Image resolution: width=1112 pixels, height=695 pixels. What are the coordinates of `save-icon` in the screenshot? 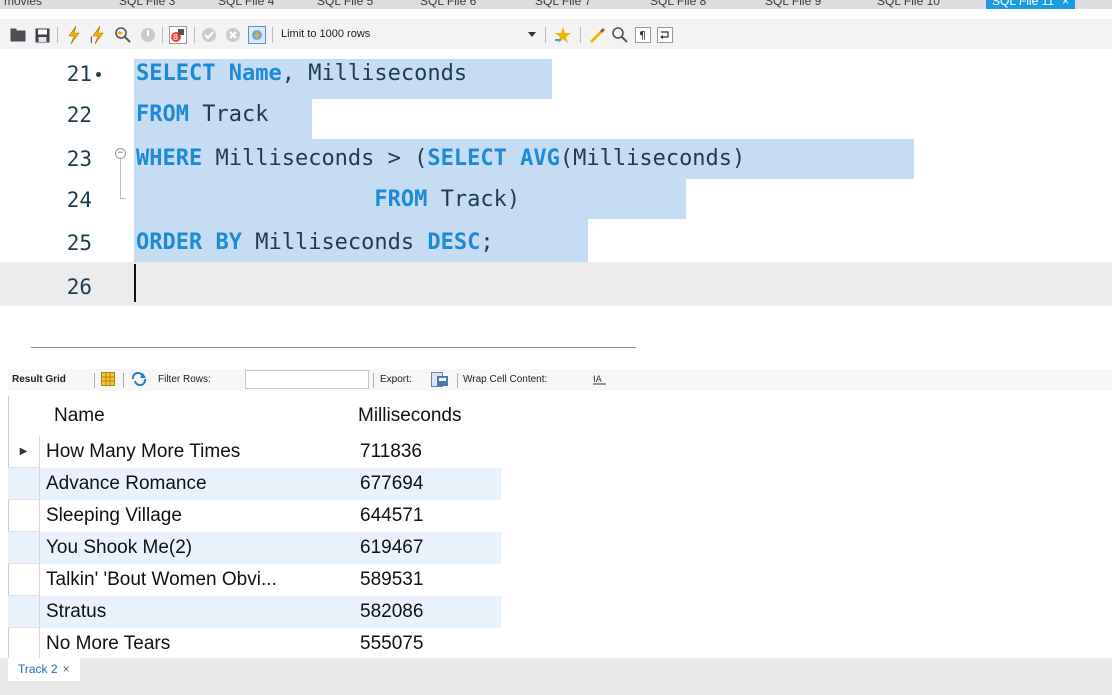 It's located at (42, 35).